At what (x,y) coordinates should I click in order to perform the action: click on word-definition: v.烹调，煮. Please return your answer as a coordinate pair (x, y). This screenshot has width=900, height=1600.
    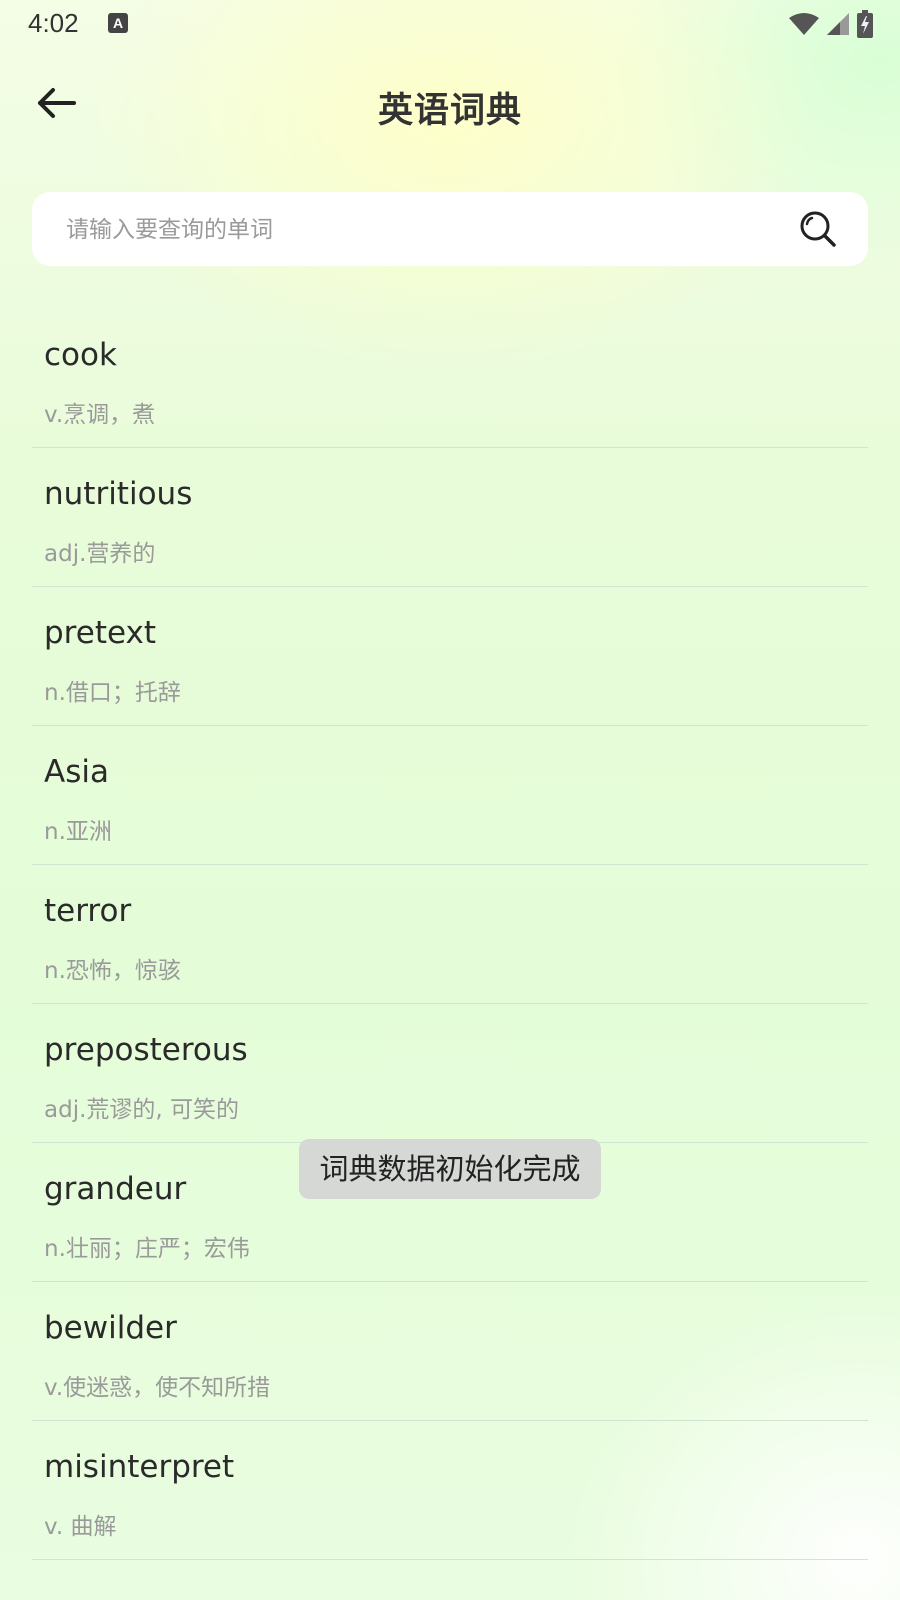
    Looking at the image, I should click on (100, 415).